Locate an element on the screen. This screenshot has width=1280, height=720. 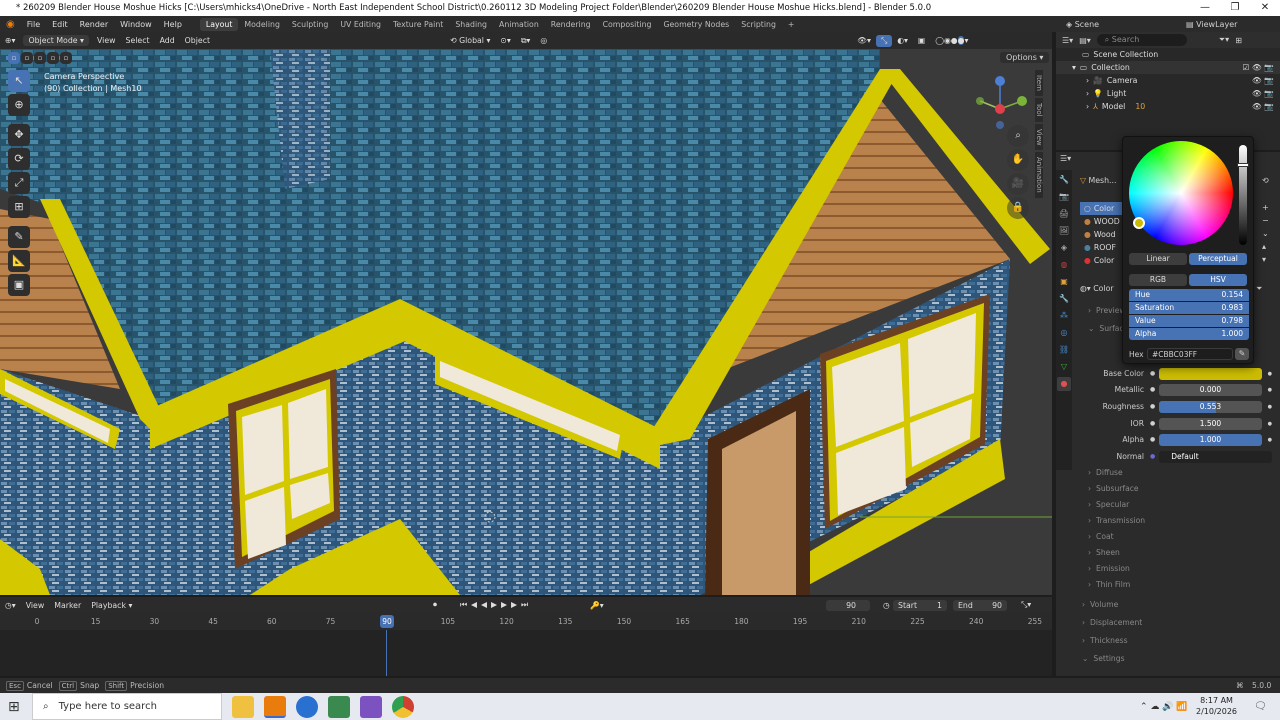
output-tab-icon: 🖨 is located at coordinates (1064, 214).